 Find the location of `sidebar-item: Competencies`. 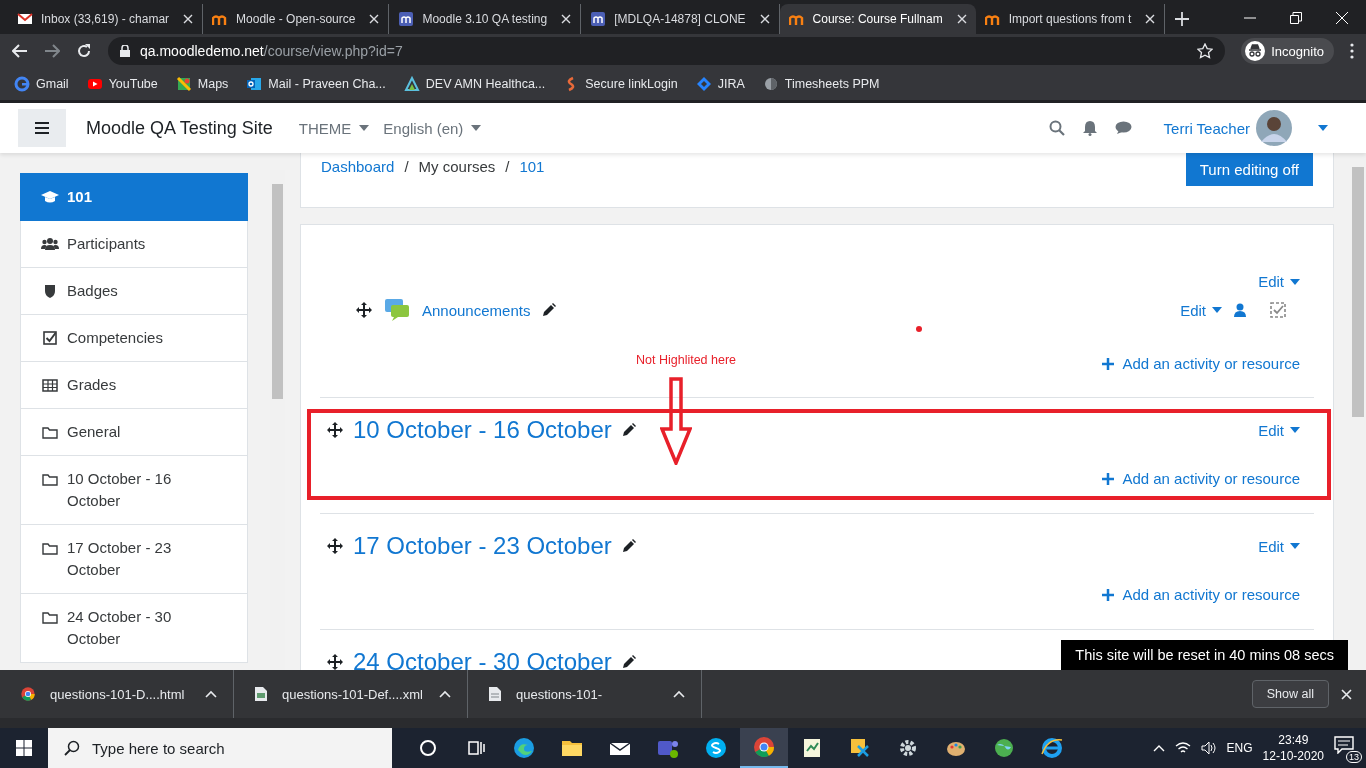

sidebar-item: Competencies is located at coordinates (134, 338).